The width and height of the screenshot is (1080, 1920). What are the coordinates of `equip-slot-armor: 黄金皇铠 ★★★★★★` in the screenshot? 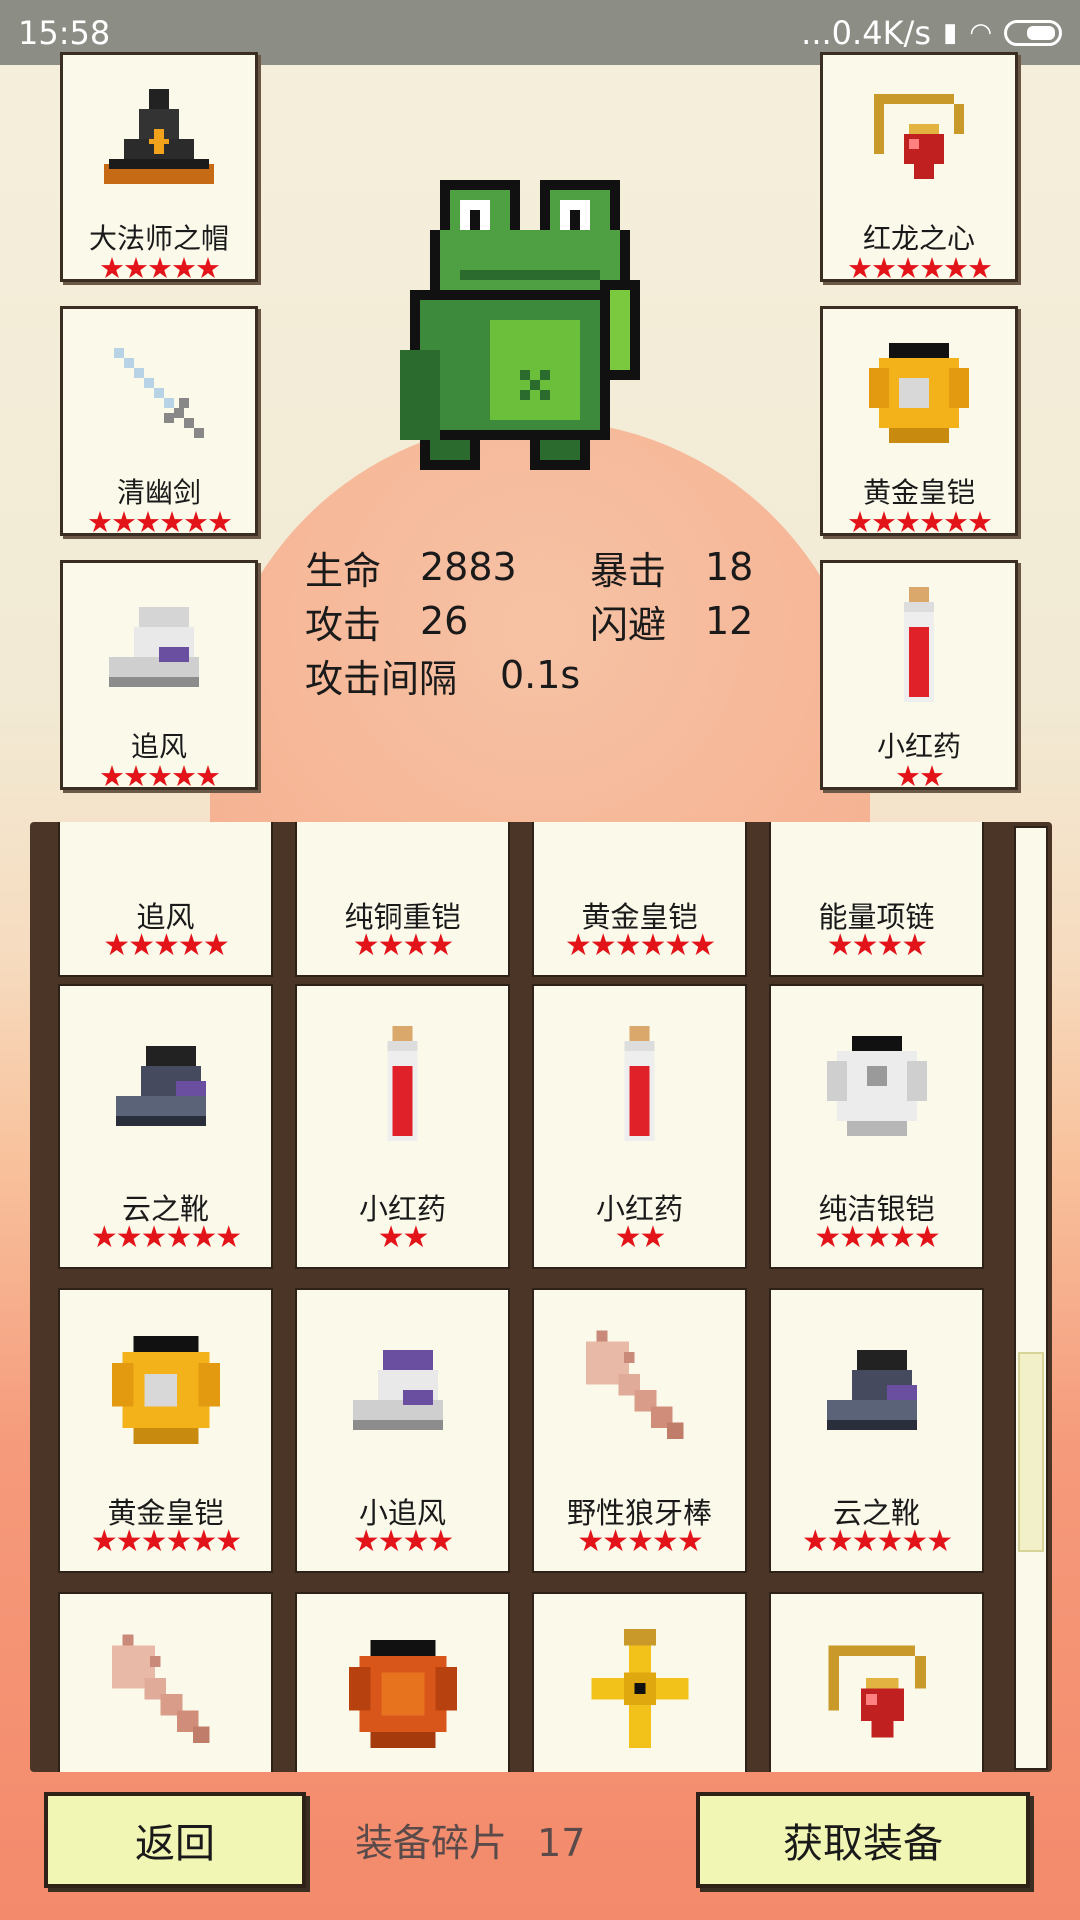 It's located at (919, 422).